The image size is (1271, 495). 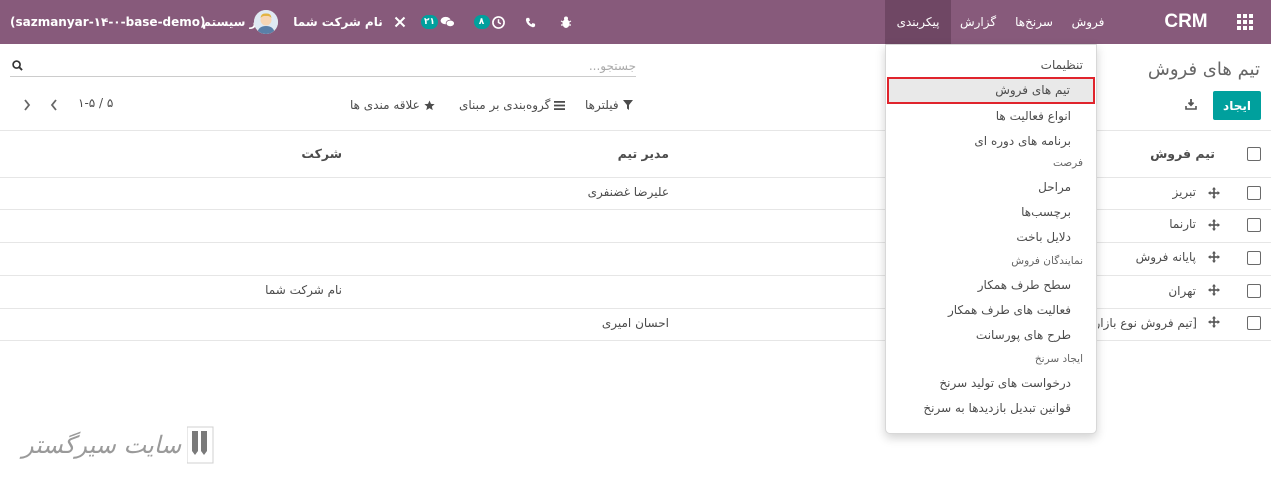 I want to click on clock-icon, so click(x=498, y=22).